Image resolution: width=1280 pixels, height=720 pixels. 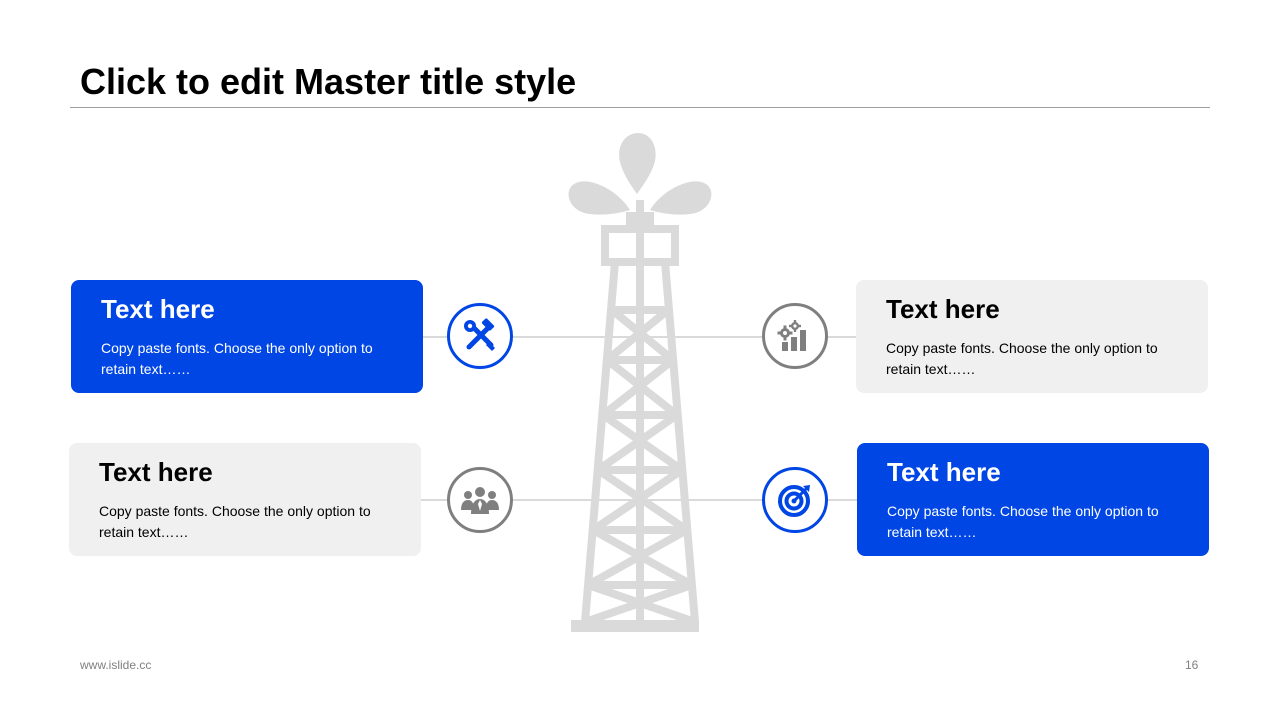 I want to click on target-icon, so click(x=794, y=501).